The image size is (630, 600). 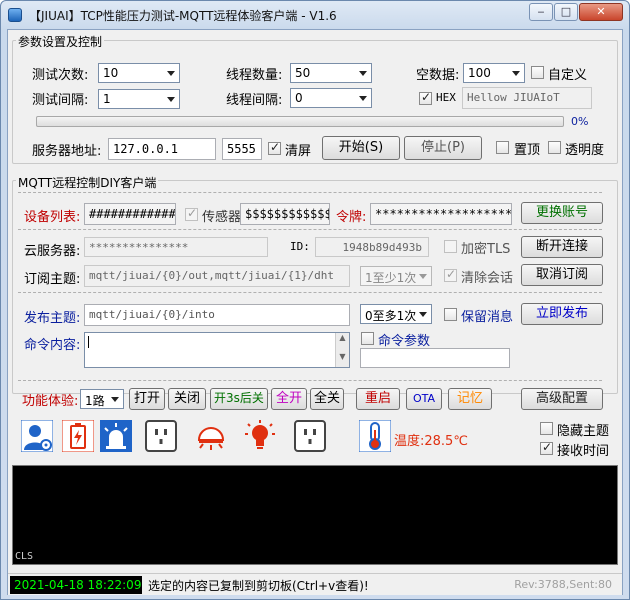 What do you see at coordinates (88, 342) in the screenshot?
I see `text-cursor` at bounding box center [88, 342].